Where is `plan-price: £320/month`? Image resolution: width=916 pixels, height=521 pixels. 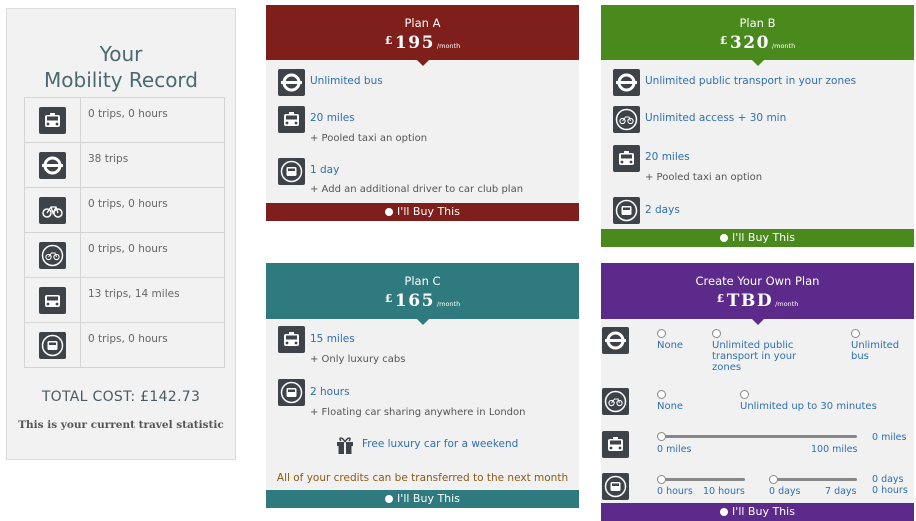
plan-price: £320/month is located at coordinates (757, 43).